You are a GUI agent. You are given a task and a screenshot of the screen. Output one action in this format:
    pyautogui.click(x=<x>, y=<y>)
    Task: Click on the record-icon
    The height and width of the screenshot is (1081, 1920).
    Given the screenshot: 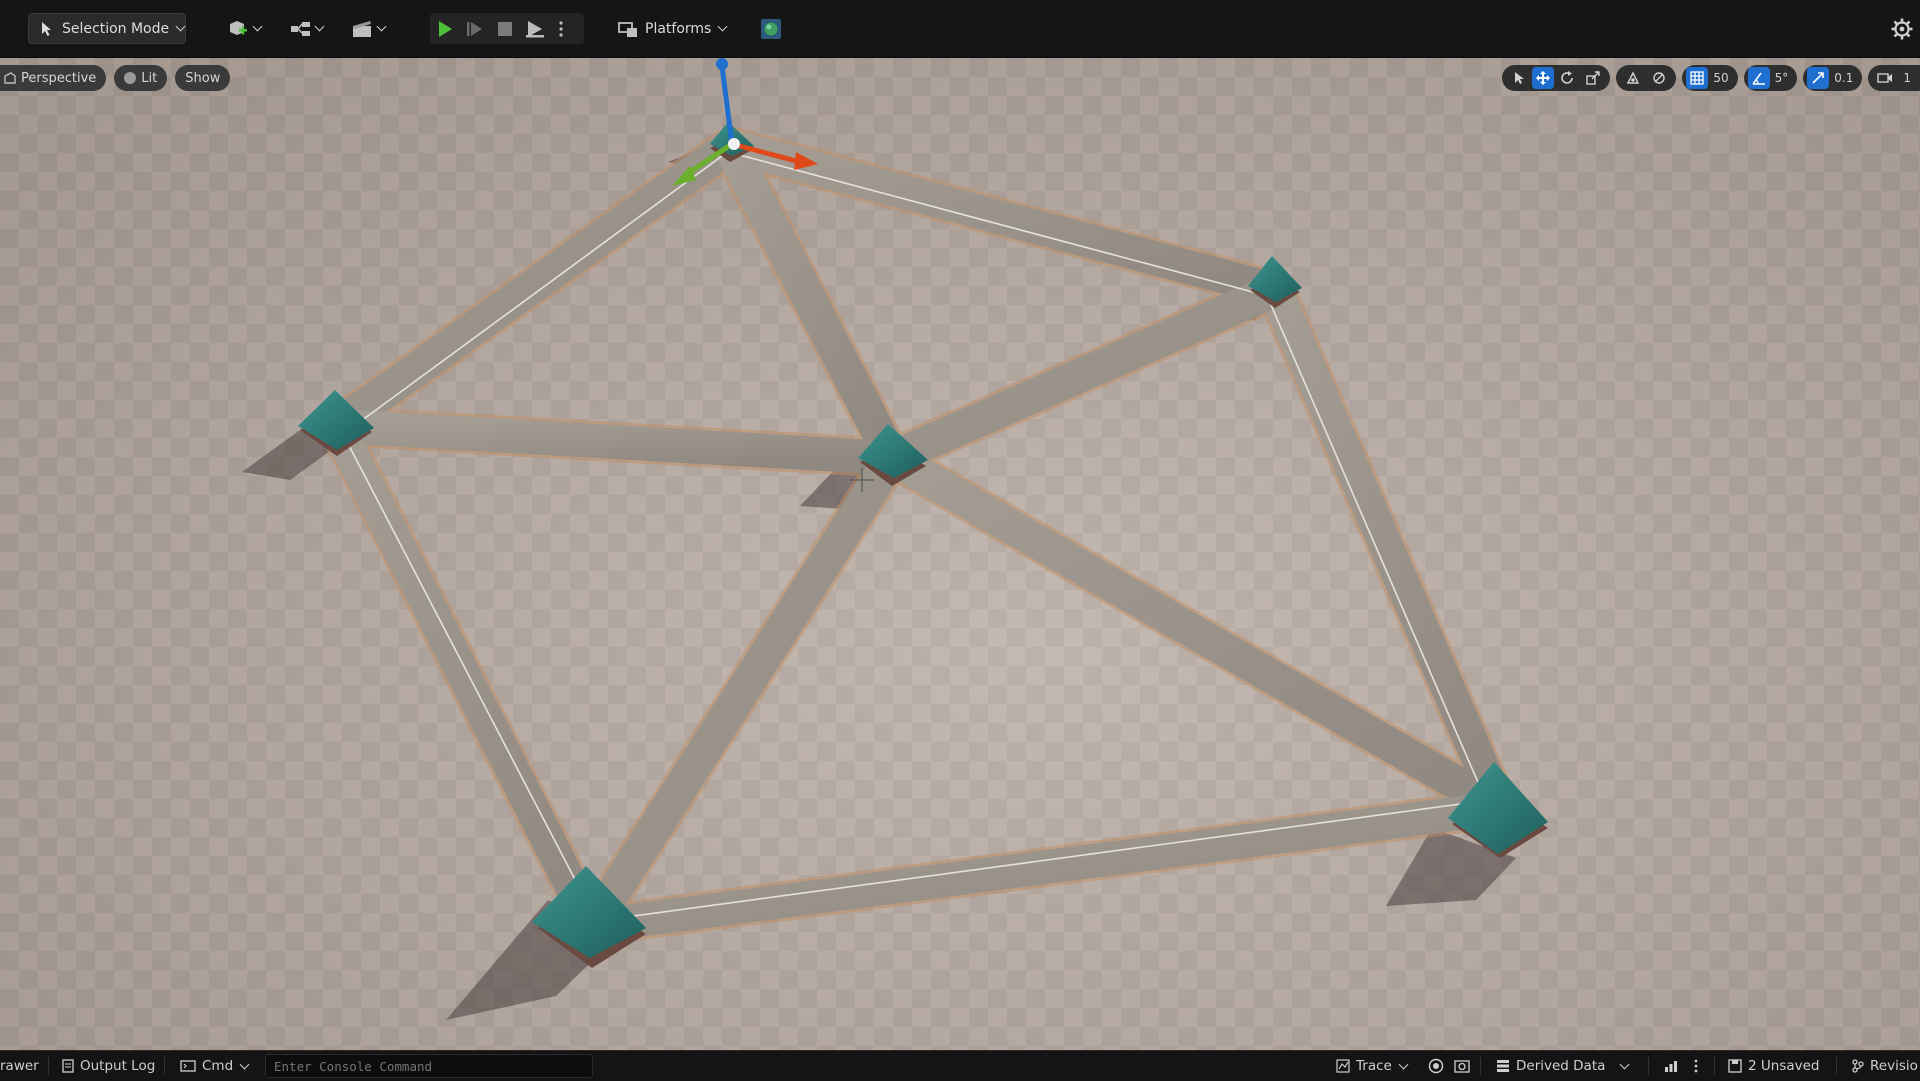 What is the action you would take?
    pyautogui.click(x=1436, y=1066)
    